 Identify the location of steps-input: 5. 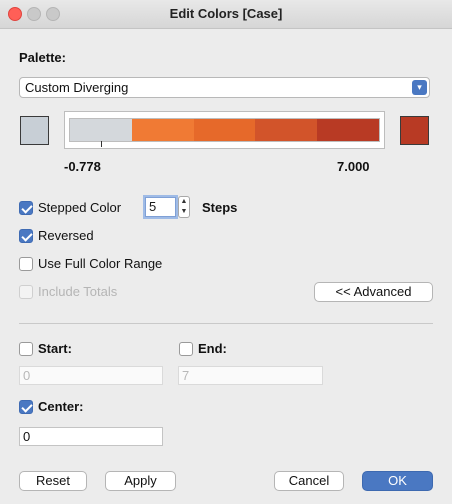
(160, 207).